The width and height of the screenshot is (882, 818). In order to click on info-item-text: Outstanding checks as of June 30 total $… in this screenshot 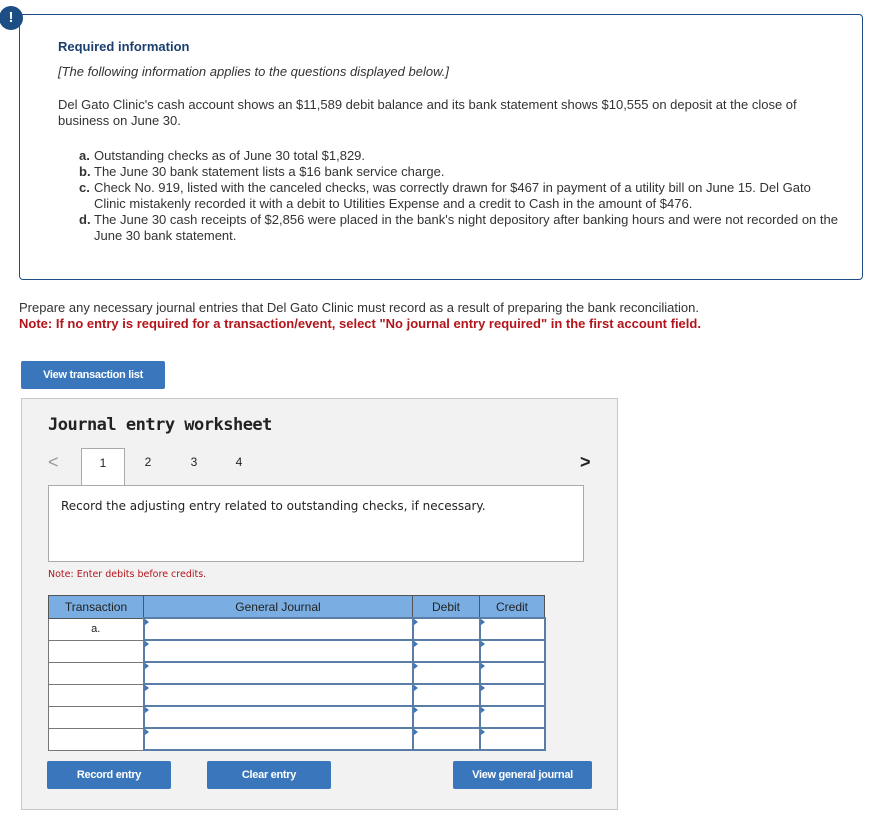, I will do `click(230, 155)`.